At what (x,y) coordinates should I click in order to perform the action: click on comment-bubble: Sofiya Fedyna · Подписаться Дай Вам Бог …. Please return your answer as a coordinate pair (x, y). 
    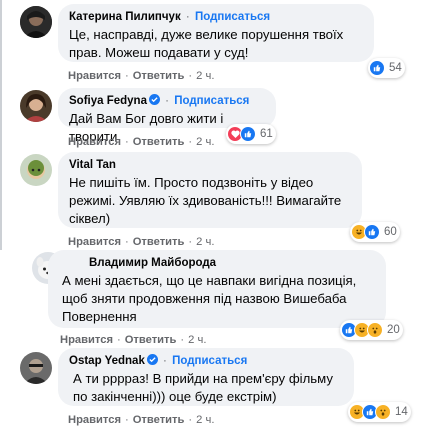
    Looking at the image, I should click on (167, 116).